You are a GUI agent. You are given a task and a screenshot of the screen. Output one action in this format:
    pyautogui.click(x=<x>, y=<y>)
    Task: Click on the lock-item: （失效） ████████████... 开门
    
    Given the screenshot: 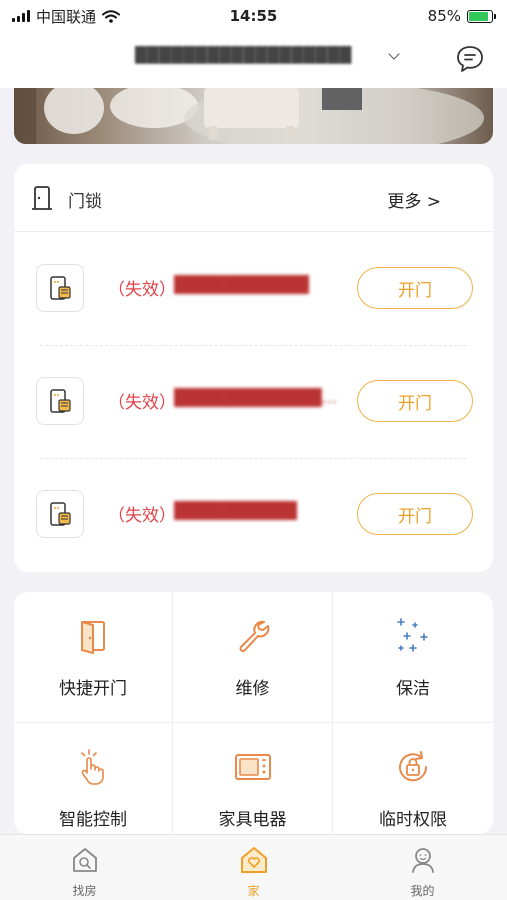 What is the action you would take?
    pyautogui.click(x=253, y=401)
    